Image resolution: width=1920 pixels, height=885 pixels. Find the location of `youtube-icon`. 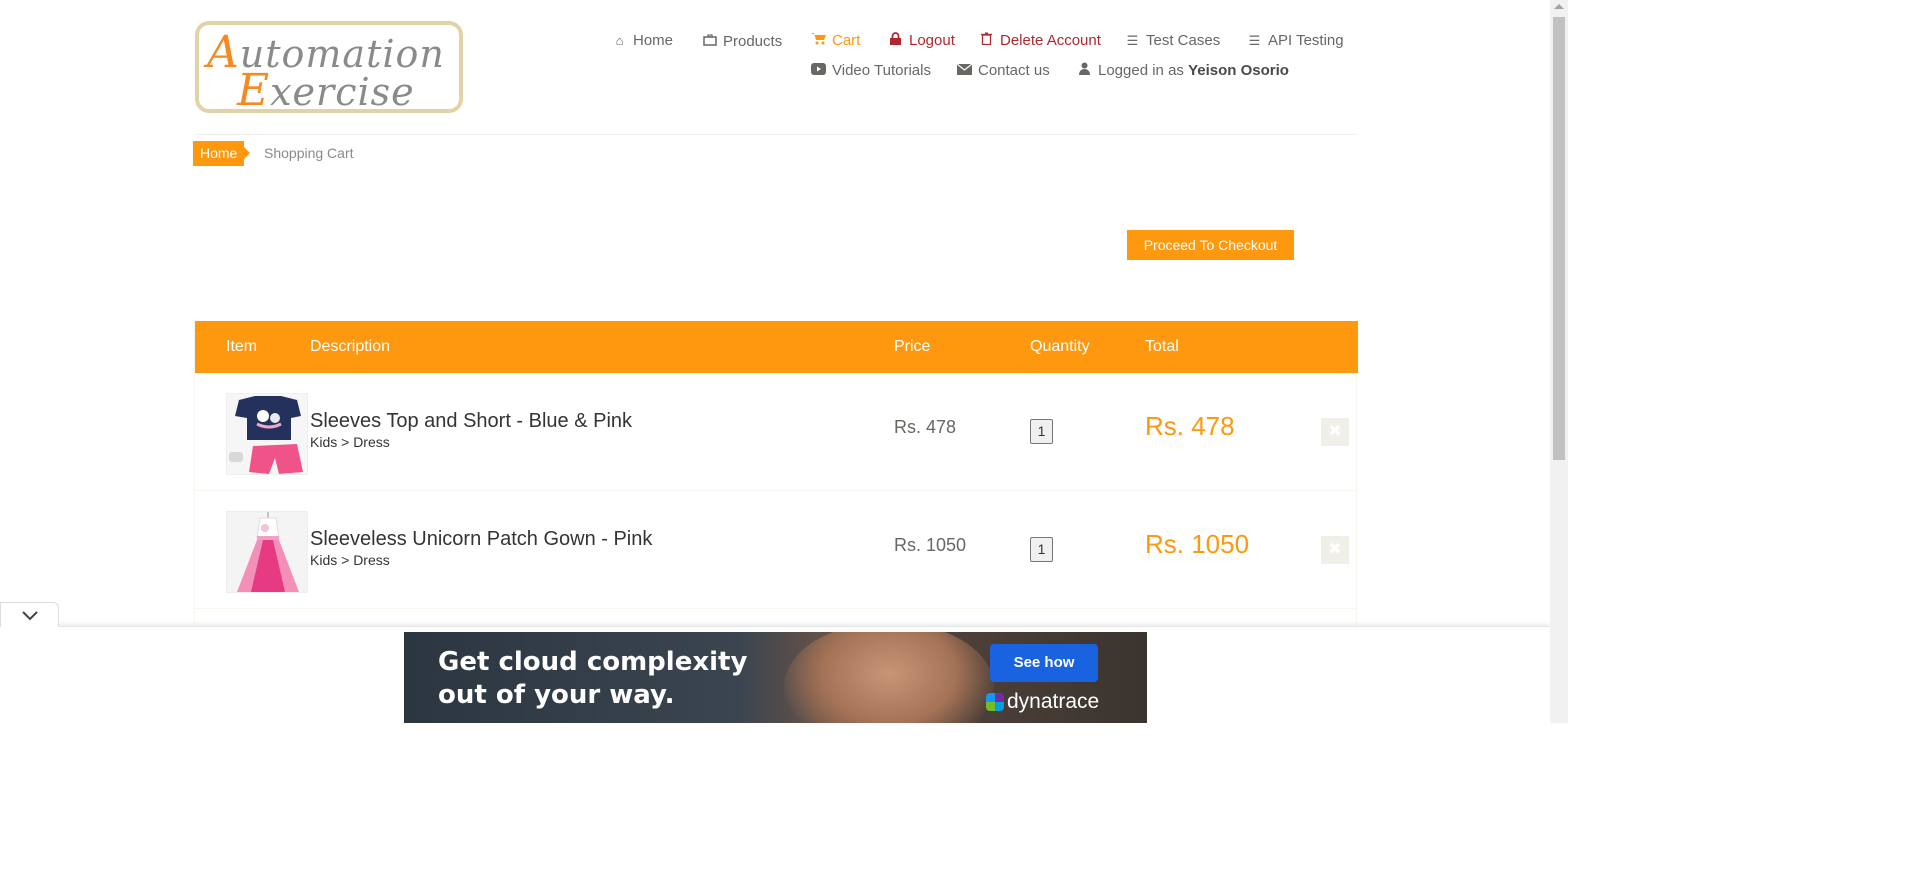

youtube-icon is located at coordinates (818, 70).